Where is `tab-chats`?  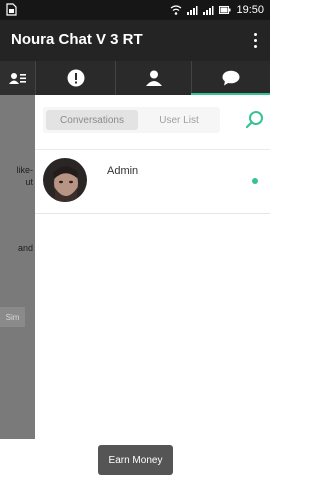
tab-chats is located at coordinates (230, 78).